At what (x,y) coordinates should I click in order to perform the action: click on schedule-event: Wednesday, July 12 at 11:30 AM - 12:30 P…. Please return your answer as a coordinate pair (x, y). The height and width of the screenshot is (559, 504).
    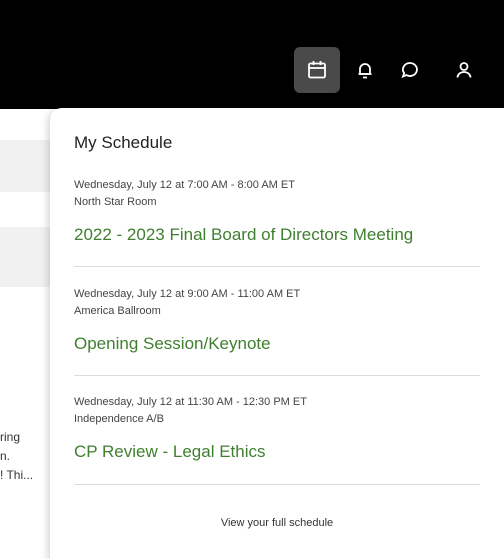
    Looking at the image, I should click on (277, 428).